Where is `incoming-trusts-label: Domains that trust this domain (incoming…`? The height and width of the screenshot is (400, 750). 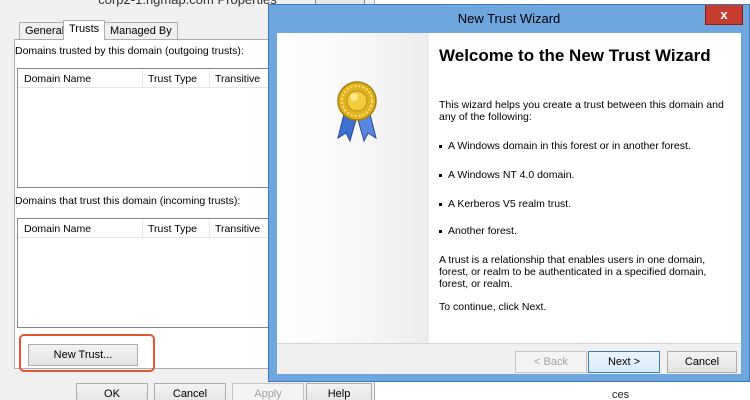
incoming-trusts-label: Domains that trust this domain (incoming… is located at coordinates (128, 201).